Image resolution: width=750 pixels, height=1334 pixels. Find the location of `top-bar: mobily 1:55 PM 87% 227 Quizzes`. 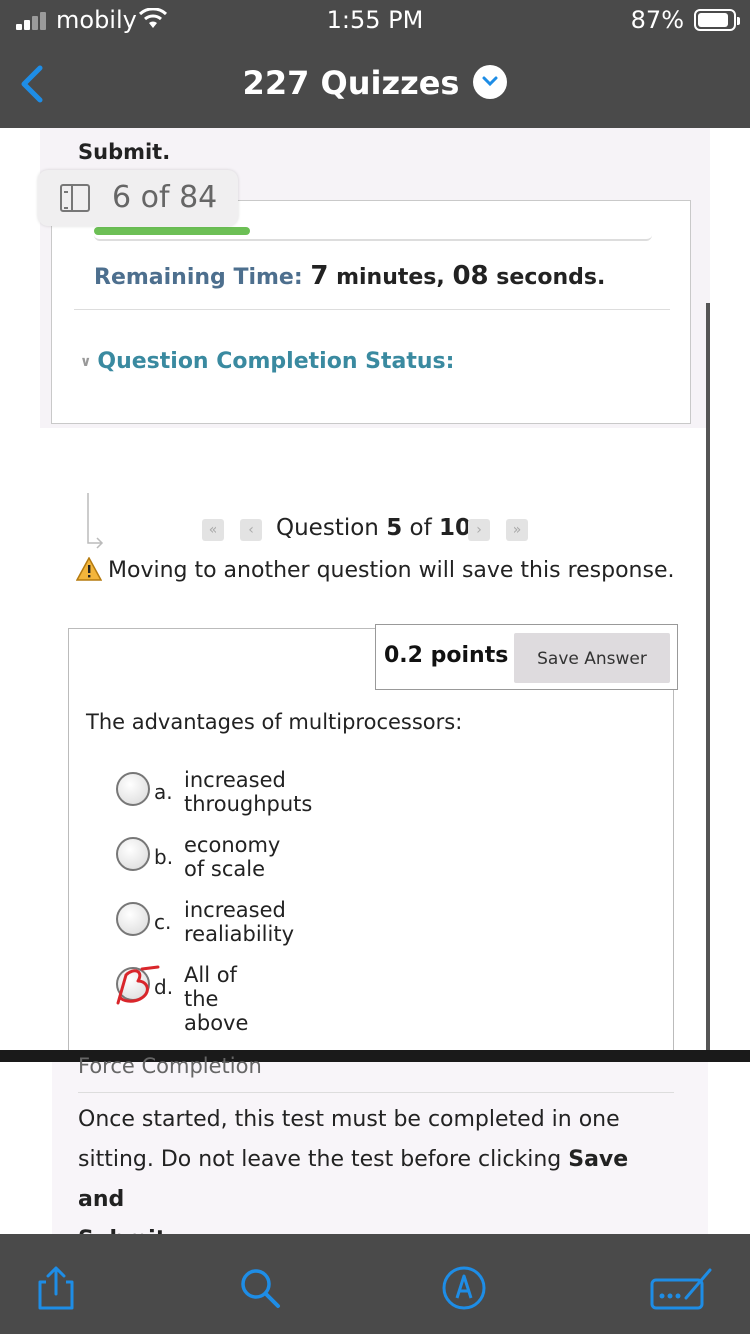

top-bar: mobily 1:55 PM 87% 227 Quizzes is located at coordinates (375, 64).